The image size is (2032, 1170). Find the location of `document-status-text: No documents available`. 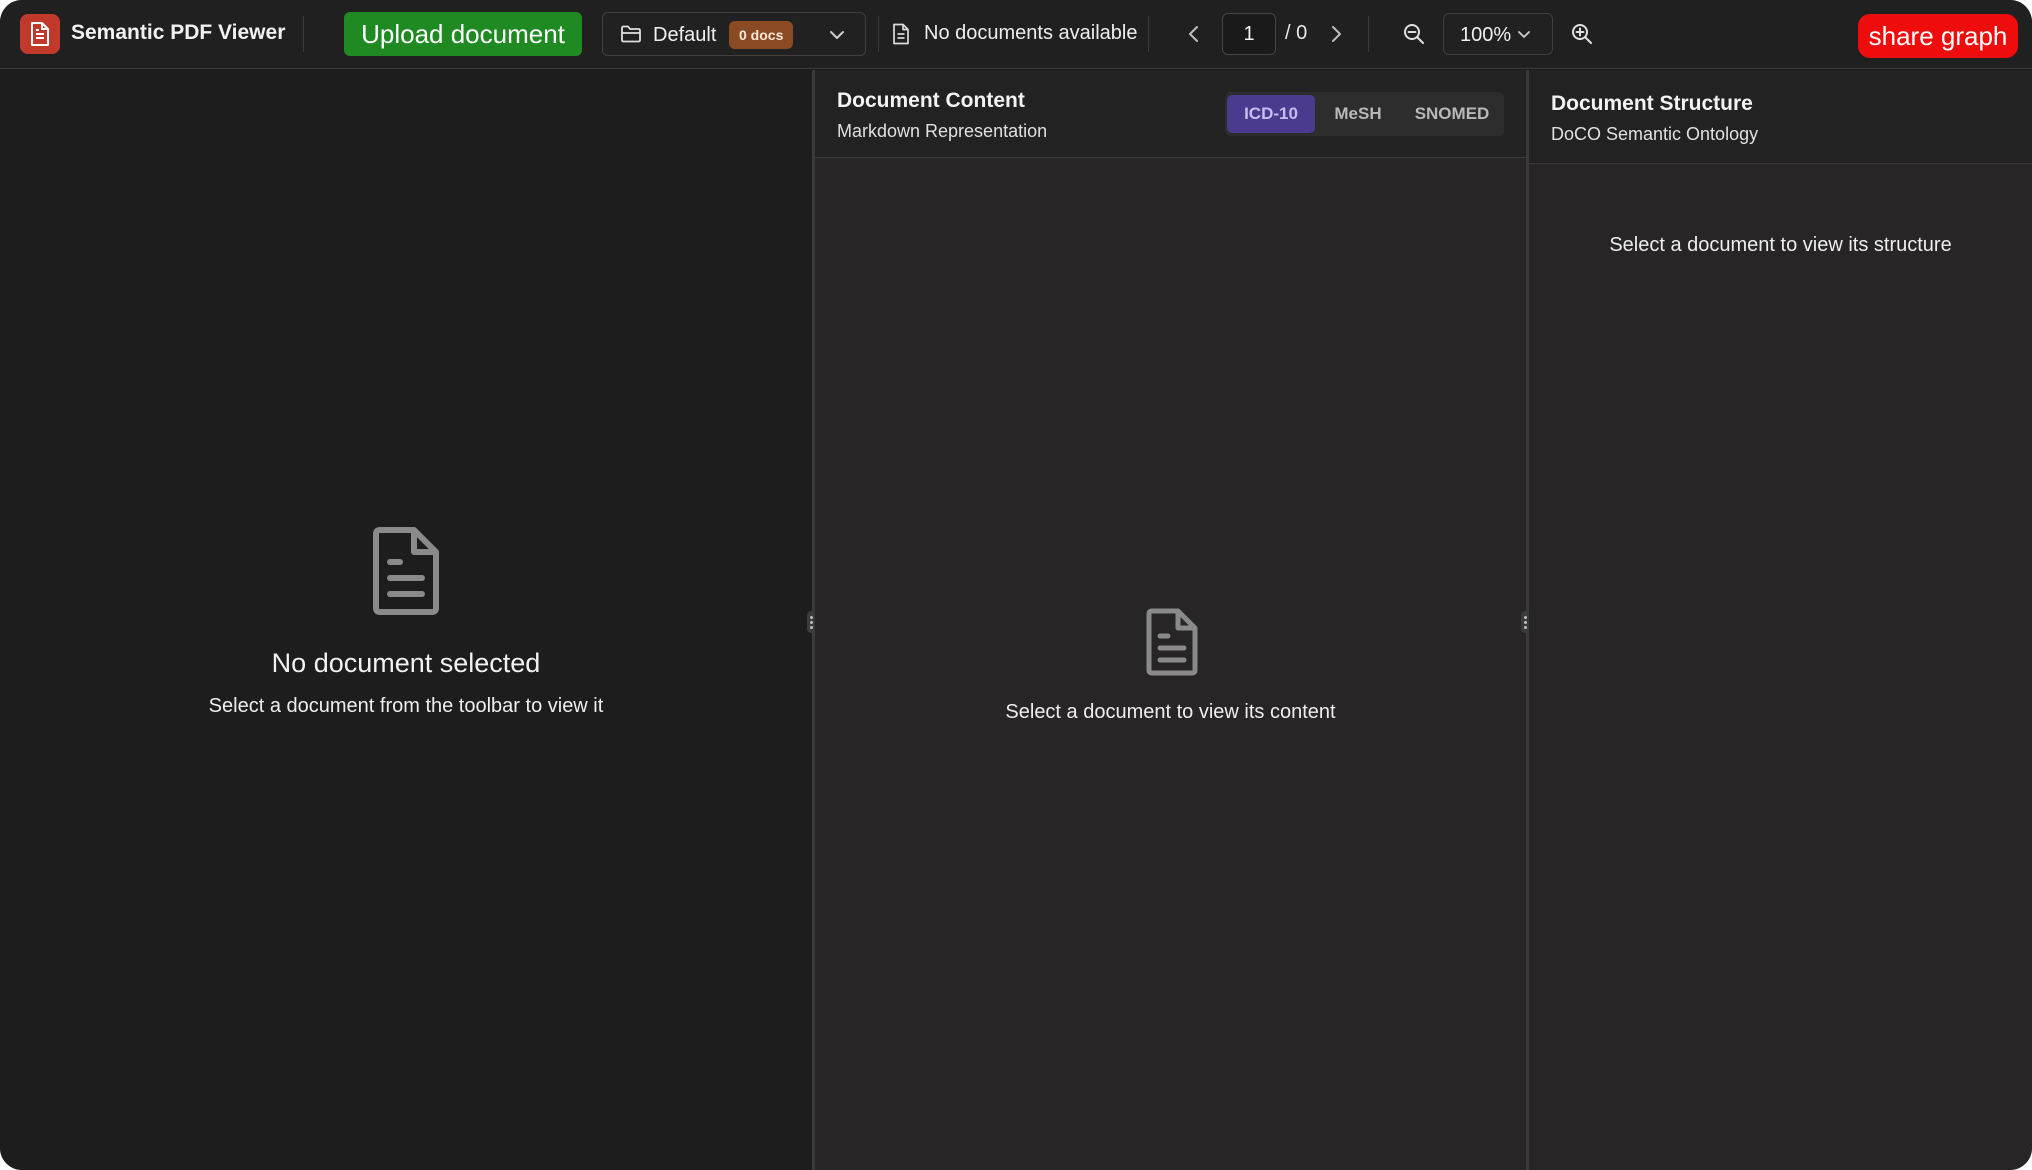

document-status-text: No documents available is located at coordinates (1031, 33).